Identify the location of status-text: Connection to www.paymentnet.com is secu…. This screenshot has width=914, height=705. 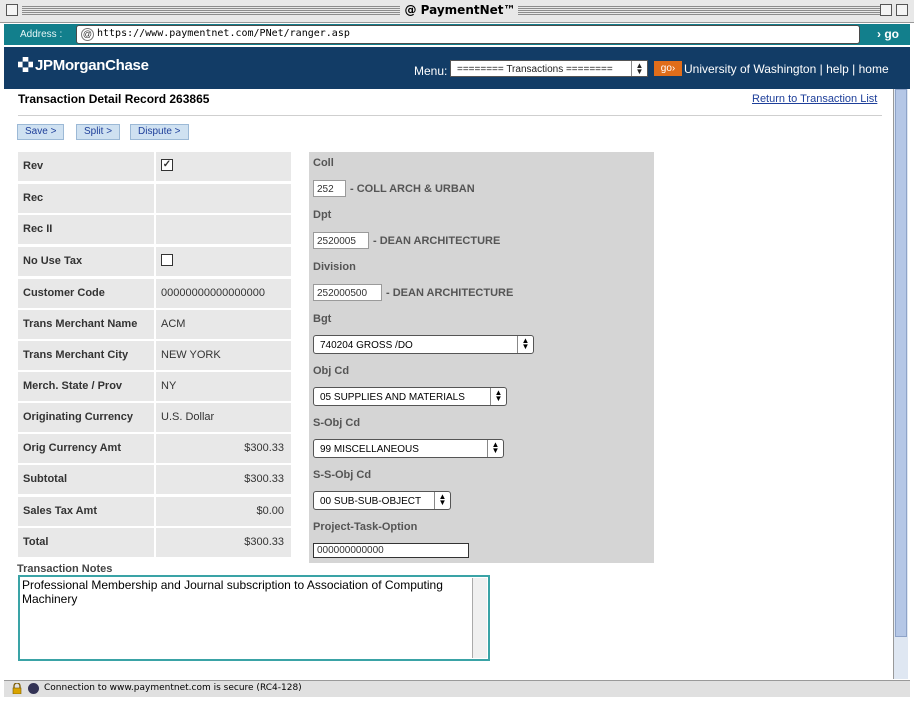
(173, 688).